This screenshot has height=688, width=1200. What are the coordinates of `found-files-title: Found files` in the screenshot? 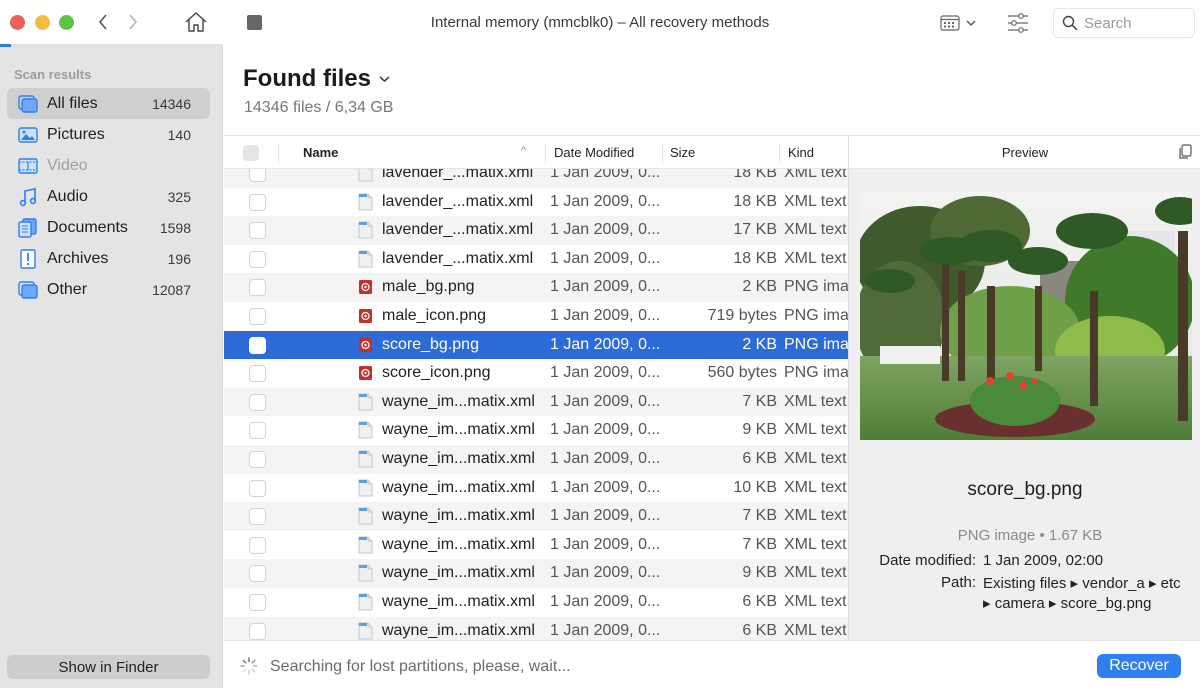 It's located at (316, 79).